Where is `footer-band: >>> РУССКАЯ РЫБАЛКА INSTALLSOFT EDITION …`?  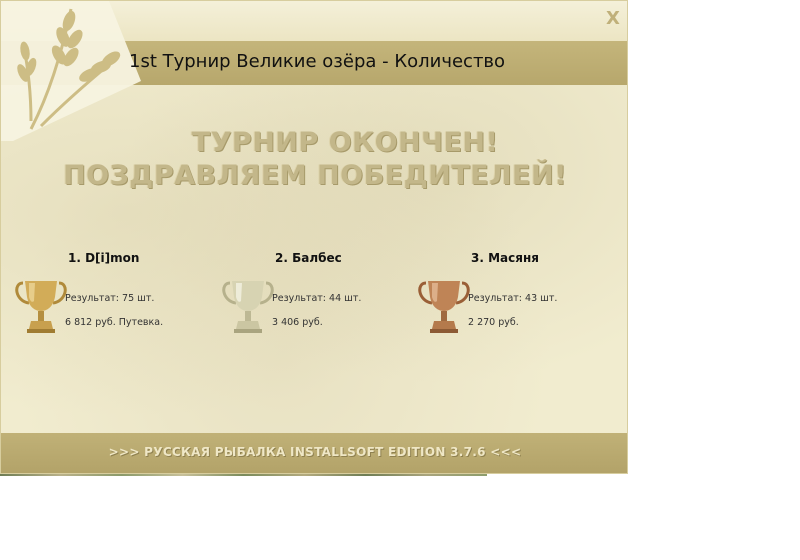 footer-band: >>> РУССКАЯ РЫБАЛКА INSTALLSOFT EDITION … is located at coordinates (314, 453).